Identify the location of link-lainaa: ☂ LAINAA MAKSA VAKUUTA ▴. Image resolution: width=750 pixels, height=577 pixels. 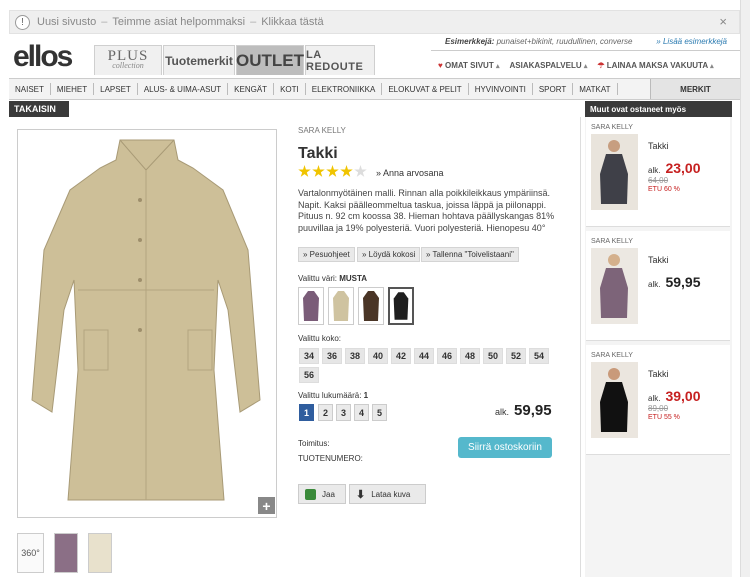
(655, 68).